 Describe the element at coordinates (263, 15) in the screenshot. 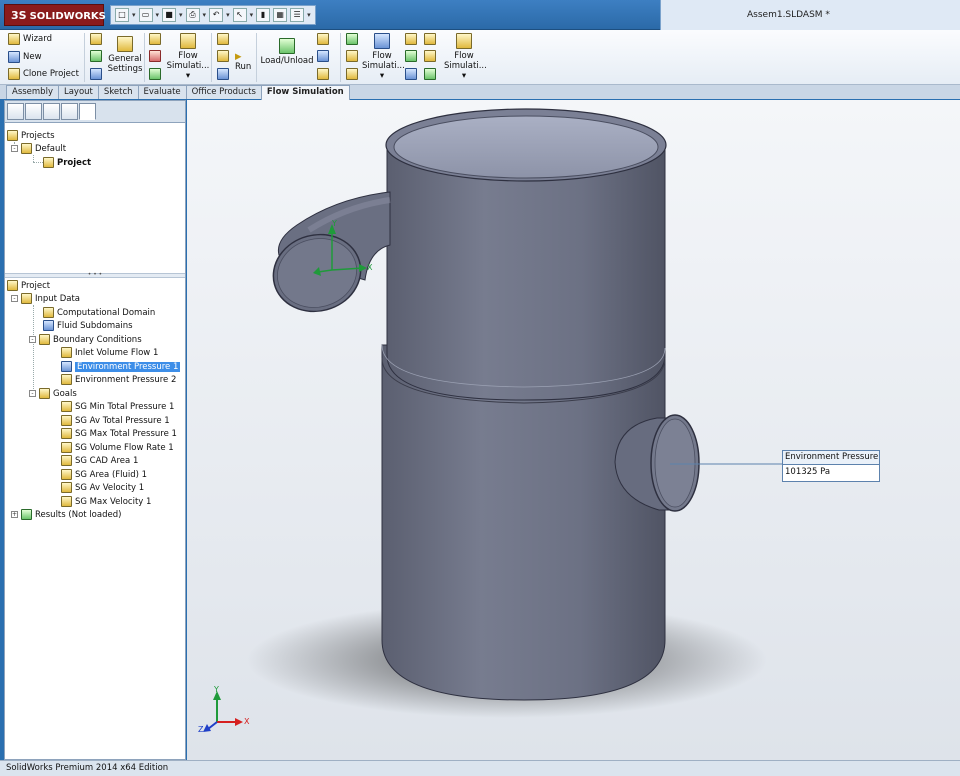

I see `traffic-light-icon: ▮` at that location.